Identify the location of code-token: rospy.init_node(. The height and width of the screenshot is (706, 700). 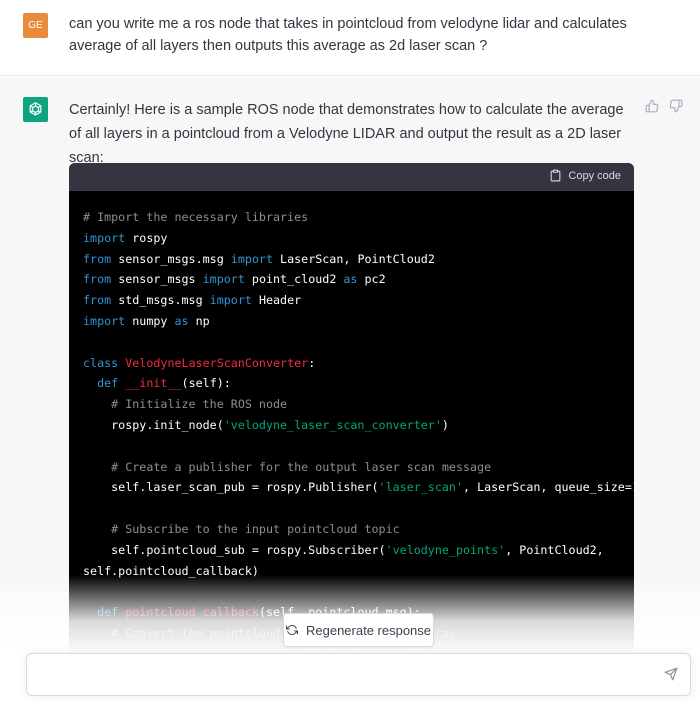
(153, 424).